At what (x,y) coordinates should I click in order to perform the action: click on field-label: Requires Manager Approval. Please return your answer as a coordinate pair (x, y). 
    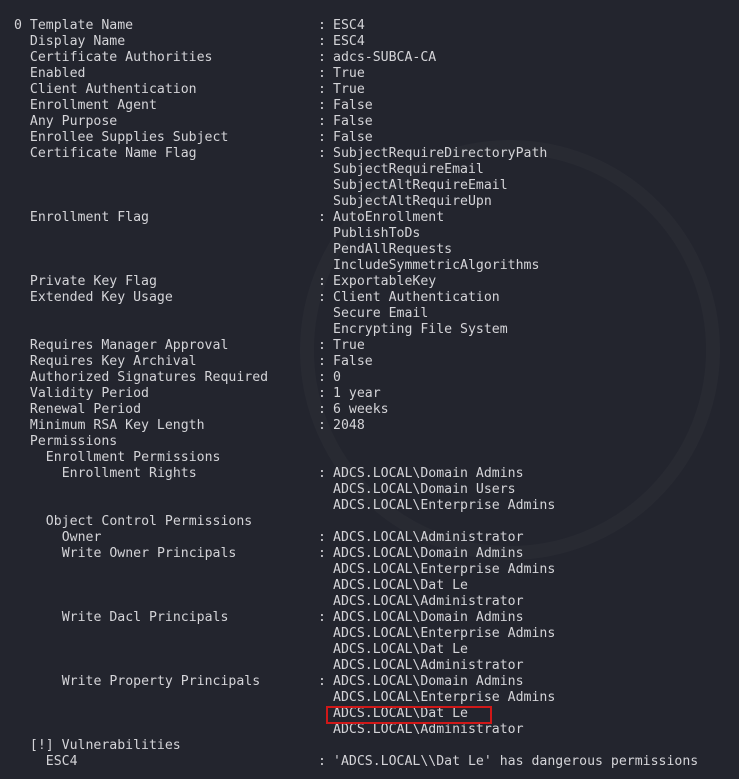
    Looking at the image, I should click on (129, 345).